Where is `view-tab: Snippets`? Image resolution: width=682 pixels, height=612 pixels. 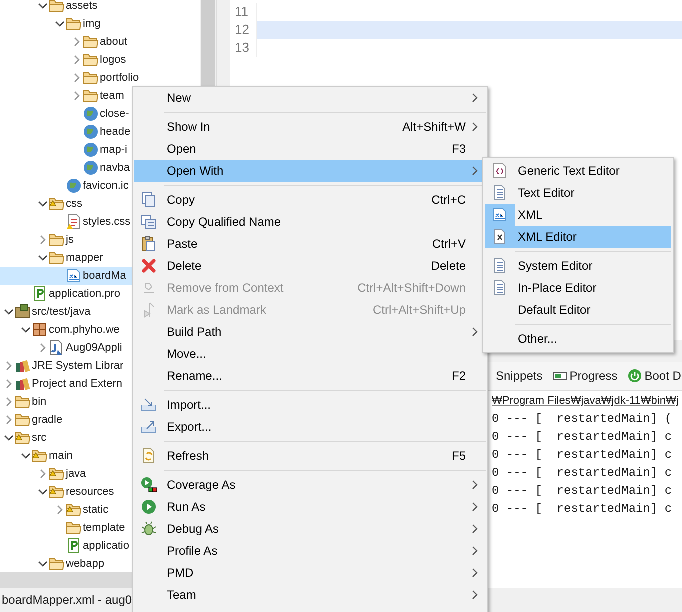 view-tab: Snippets is located at coordinates (519, 376).